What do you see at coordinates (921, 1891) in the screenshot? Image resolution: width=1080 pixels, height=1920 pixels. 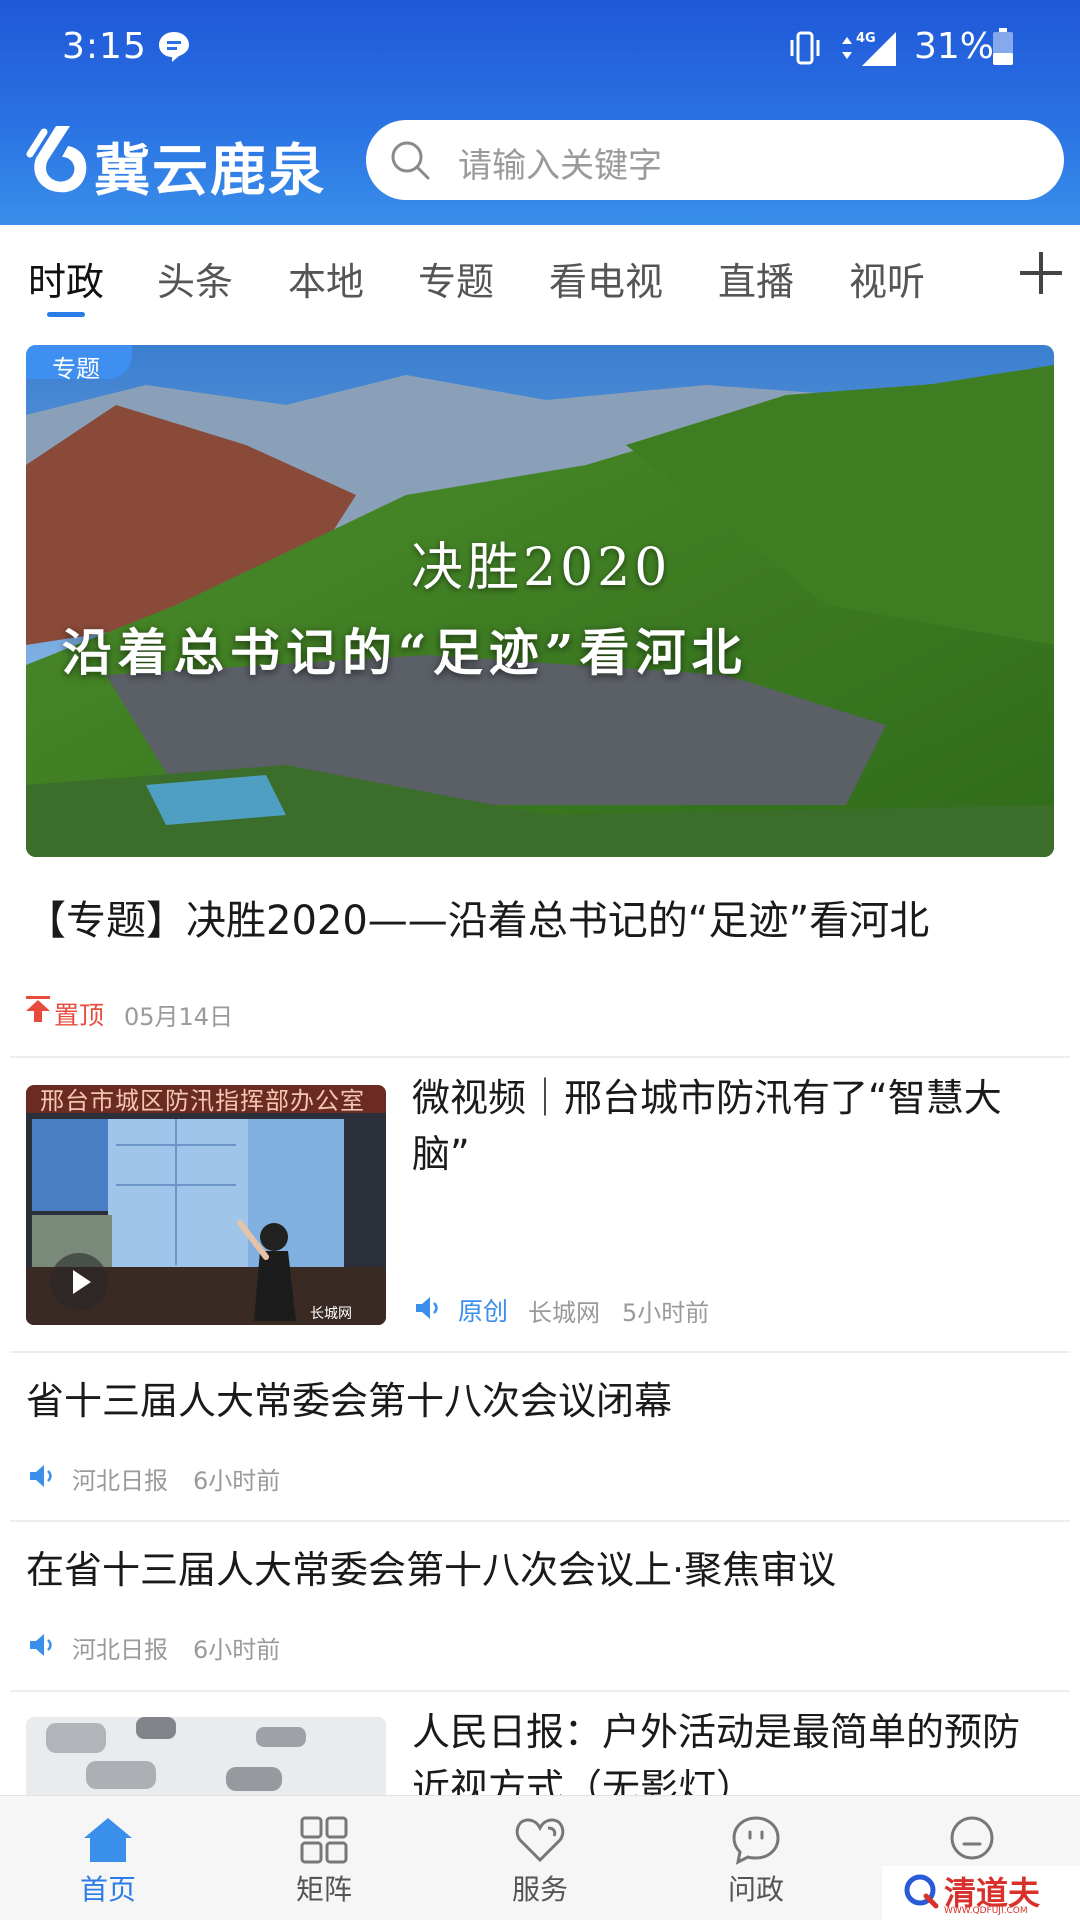 I see `watermark-logo-icon` at bounding box center [921, 1891].